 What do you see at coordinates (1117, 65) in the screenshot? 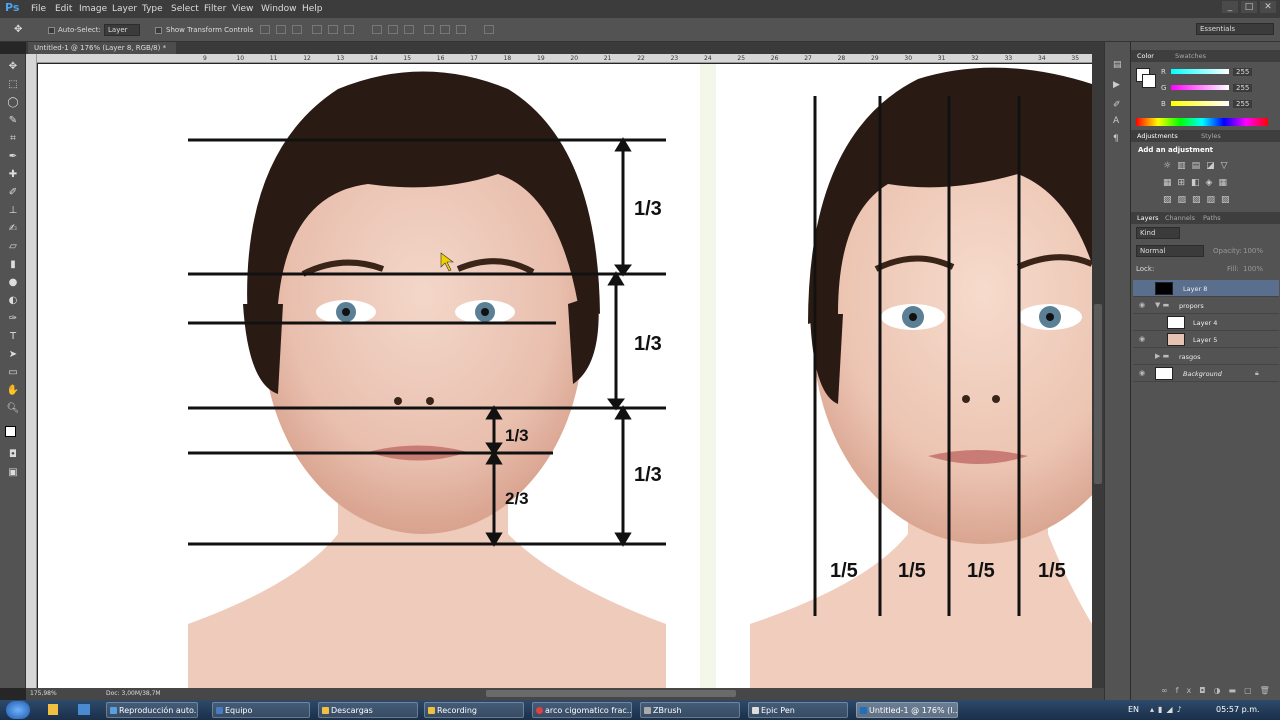
I see `history-panel-icon: ▤` at bounding box center [1117, 65].